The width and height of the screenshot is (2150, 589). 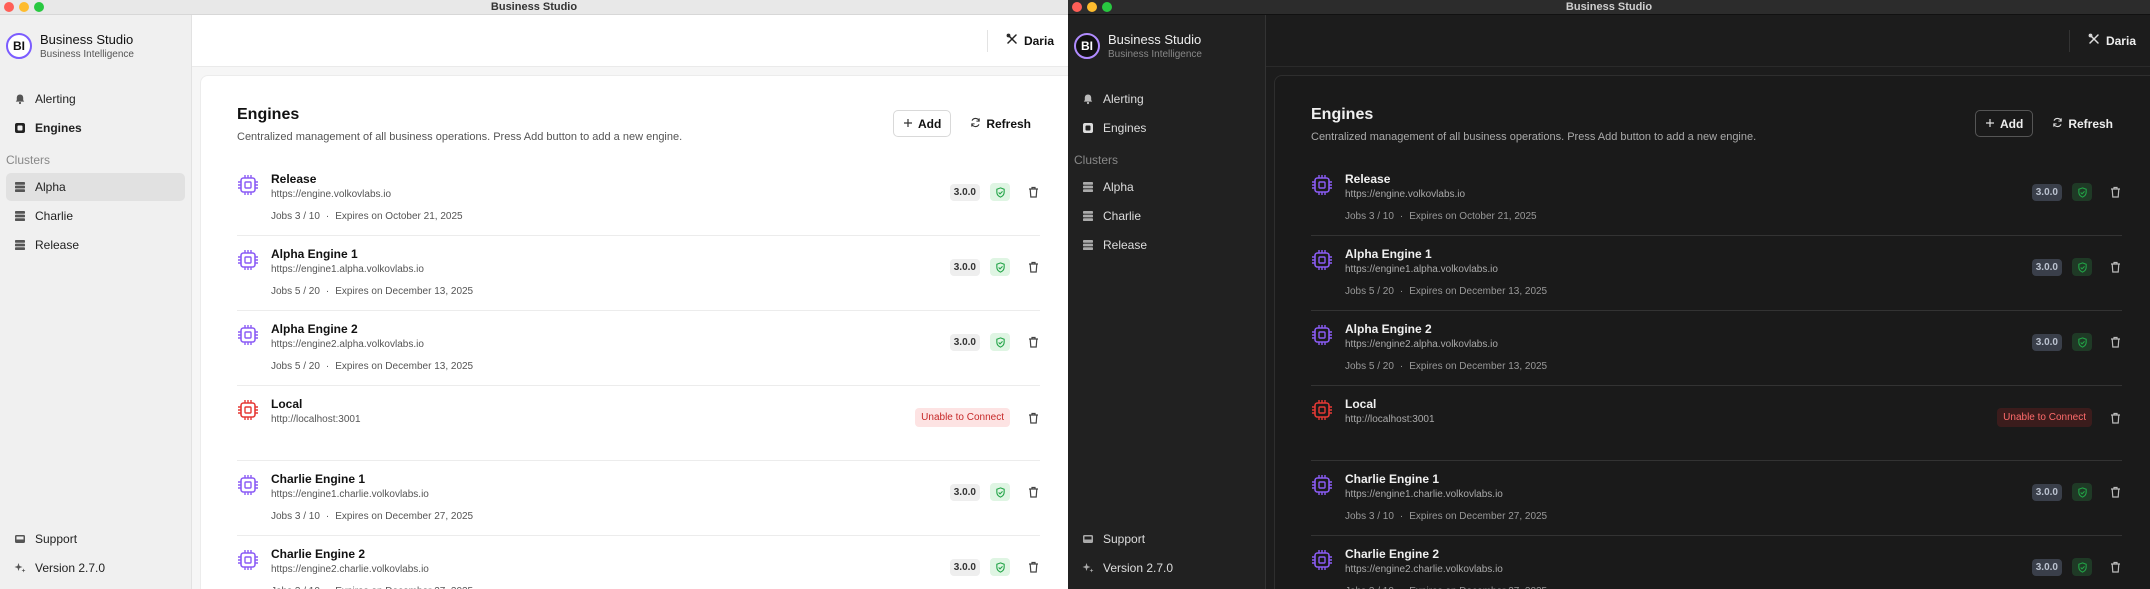 I want to click on engine-expires: Expires on October 21, 2025, so click(x=399, y=216).